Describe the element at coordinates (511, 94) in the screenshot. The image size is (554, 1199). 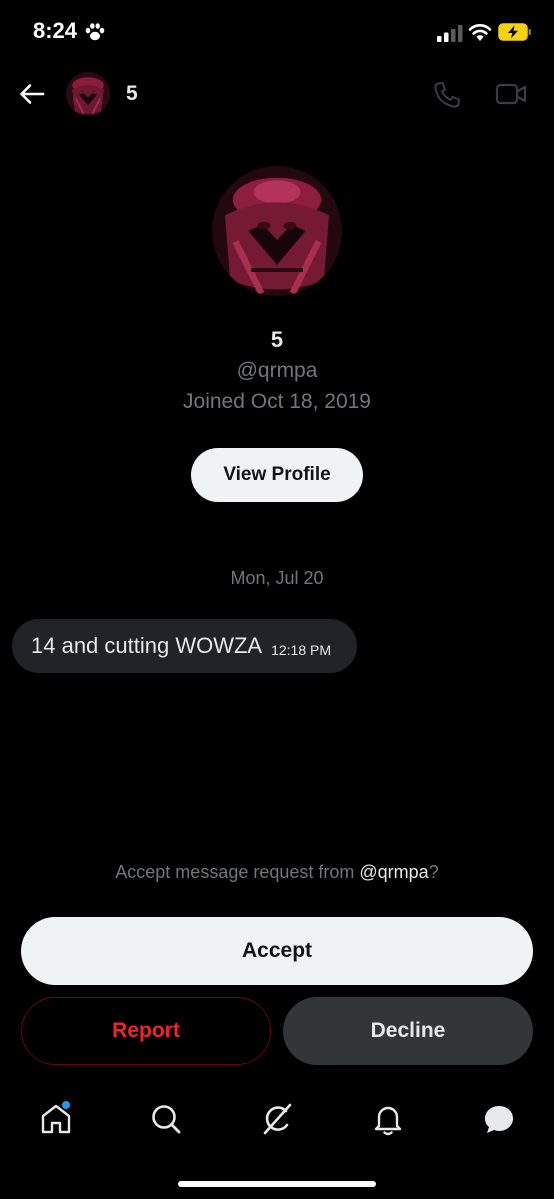
I see `video-call-icon` at that location.